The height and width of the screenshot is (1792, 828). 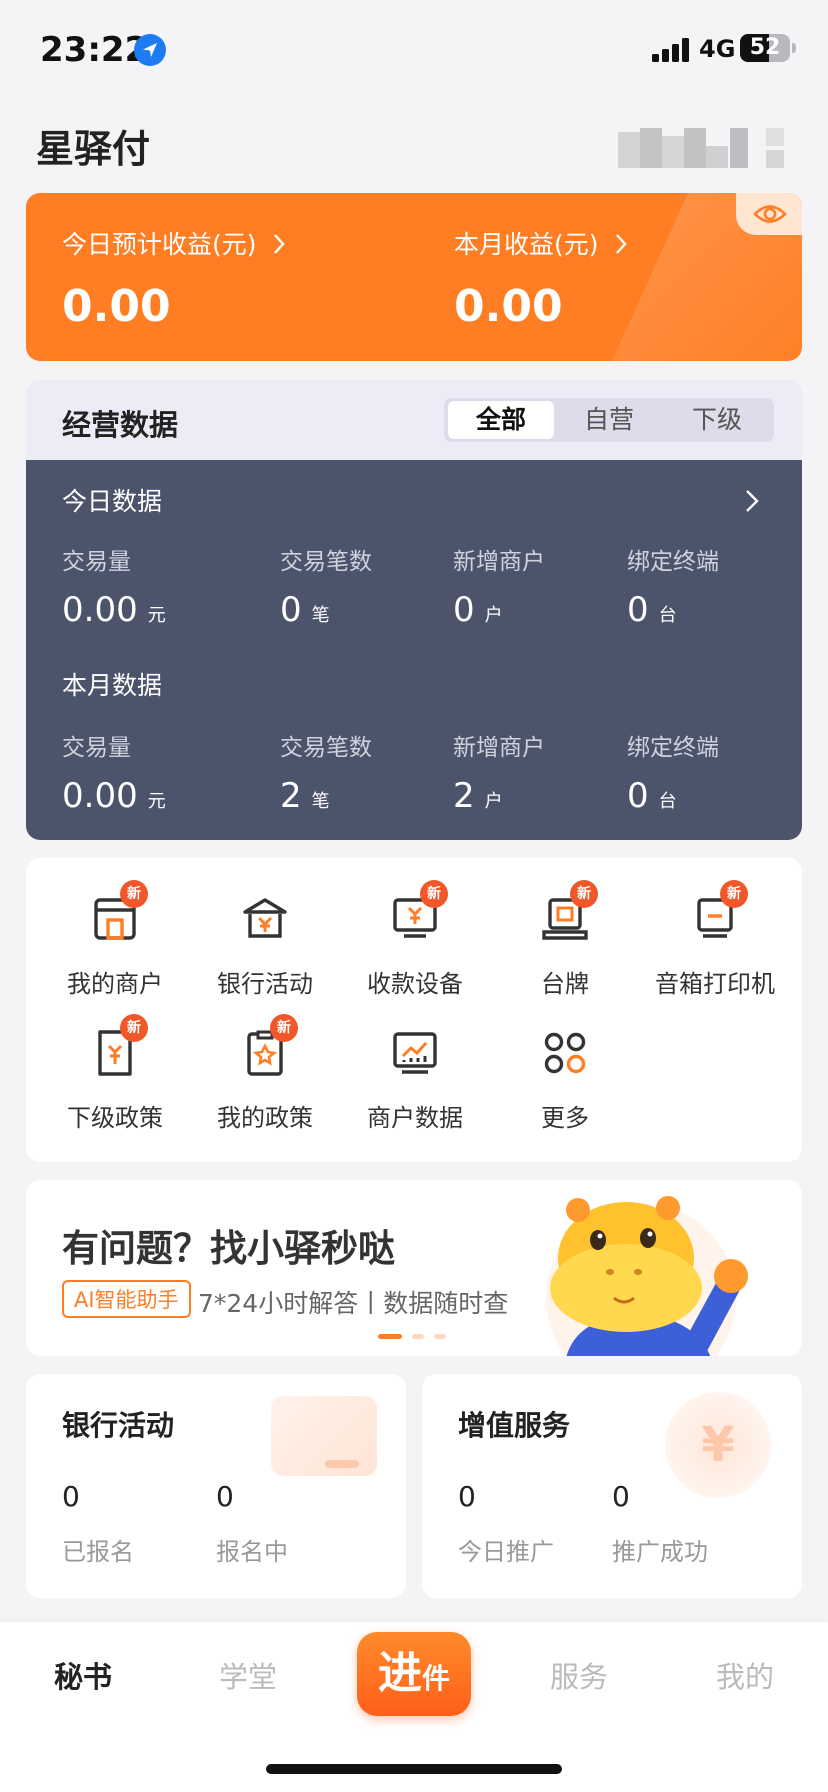 I want to click on registered-label: 已报名, so click(x=98, y=1552).